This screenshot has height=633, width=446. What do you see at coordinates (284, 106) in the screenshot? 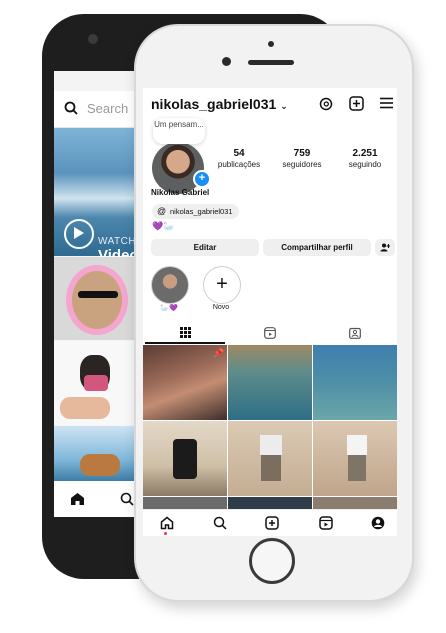
I see `chevron-down-icon: ⌄` at bounding box center [284, 106].